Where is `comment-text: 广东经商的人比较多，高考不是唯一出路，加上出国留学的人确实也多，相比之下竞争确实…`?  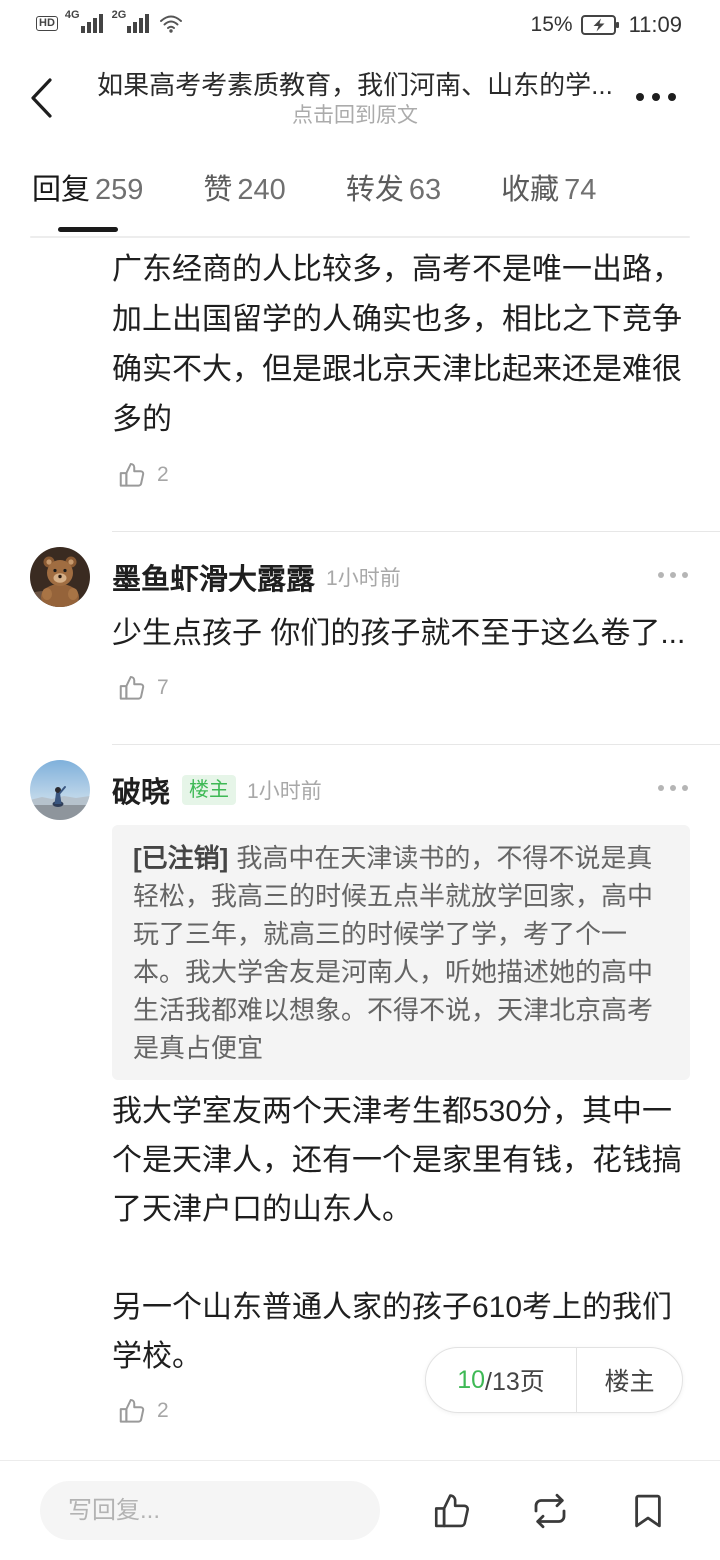
comment-text: 广东经商的人比较多，高考不是唯一出路，加上出国留学的人确实也多，相比之下竞争确实… is located at coordinates (397, 344).